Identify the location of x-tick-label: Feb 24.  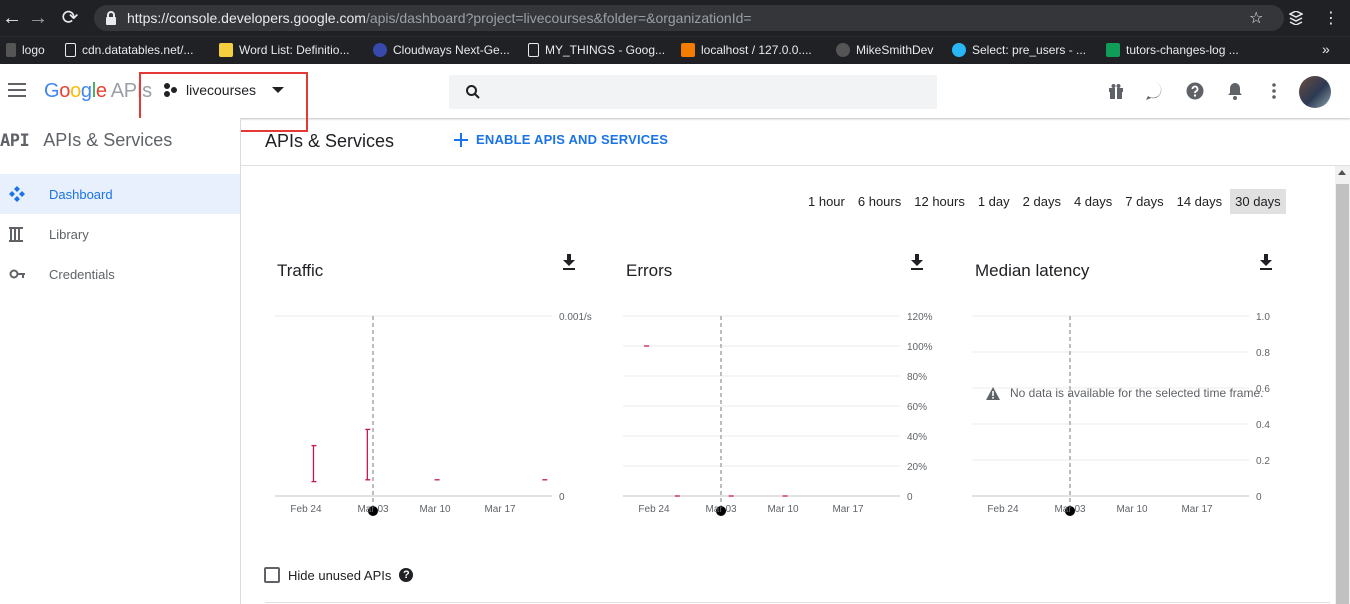
(1003, 509).